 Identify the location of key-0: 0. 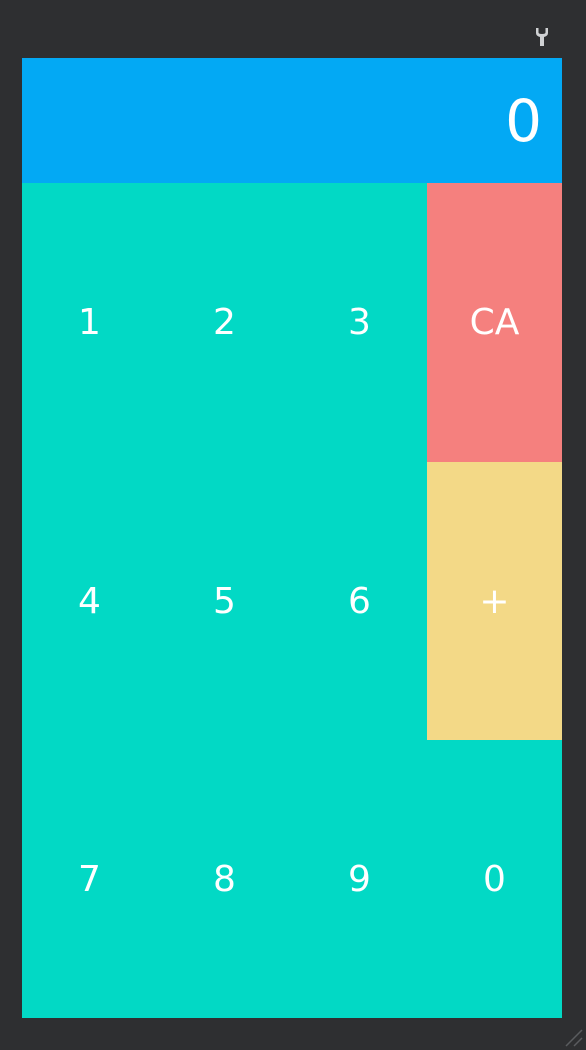
(494, 879).